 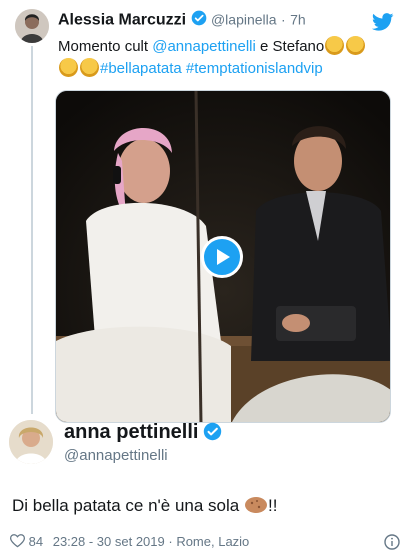 I want to click on parent-author-avatar, so click(x=32, y=26).